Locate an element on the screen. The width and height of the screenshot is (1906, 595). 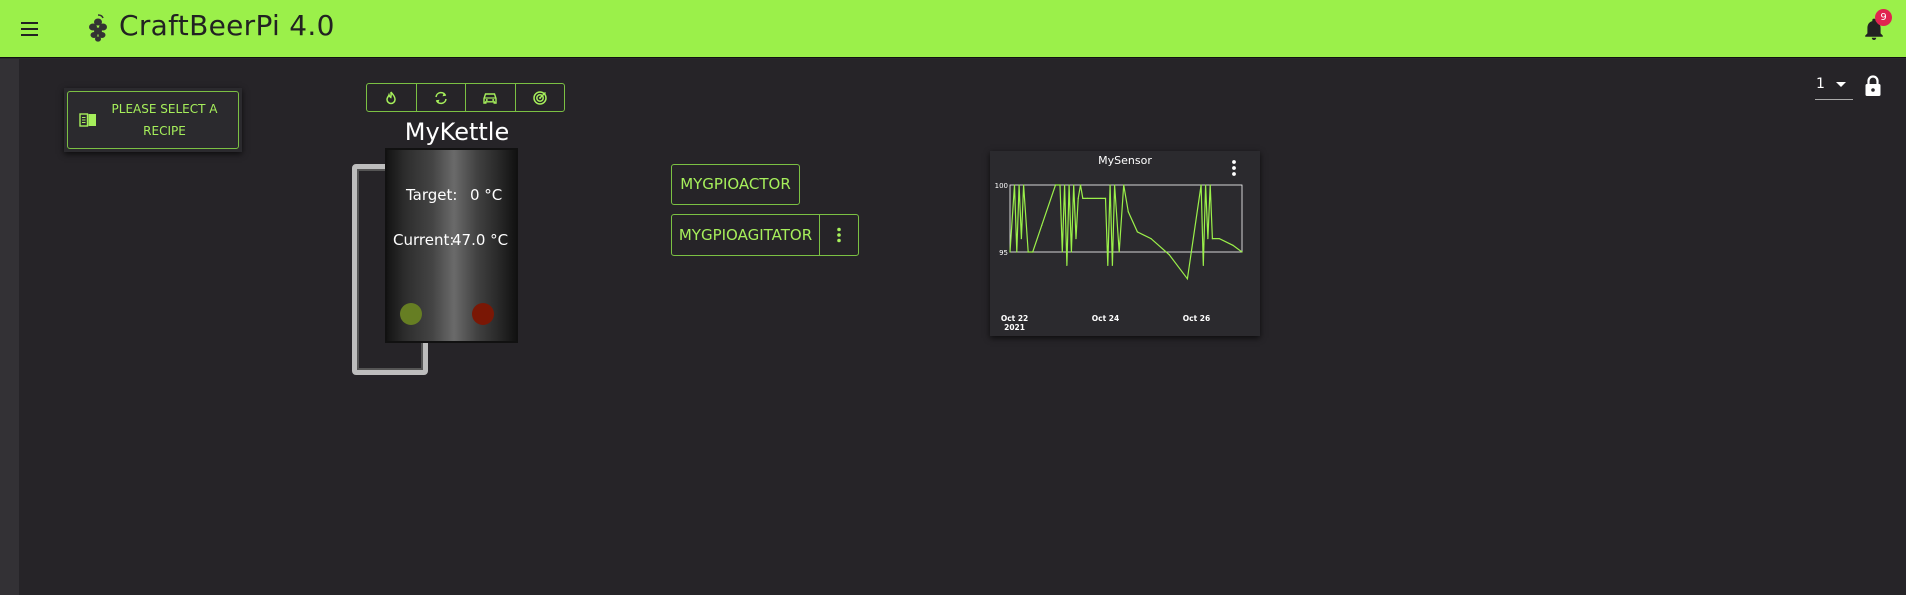
agitator-more-button is located at coordinates (839, 235).